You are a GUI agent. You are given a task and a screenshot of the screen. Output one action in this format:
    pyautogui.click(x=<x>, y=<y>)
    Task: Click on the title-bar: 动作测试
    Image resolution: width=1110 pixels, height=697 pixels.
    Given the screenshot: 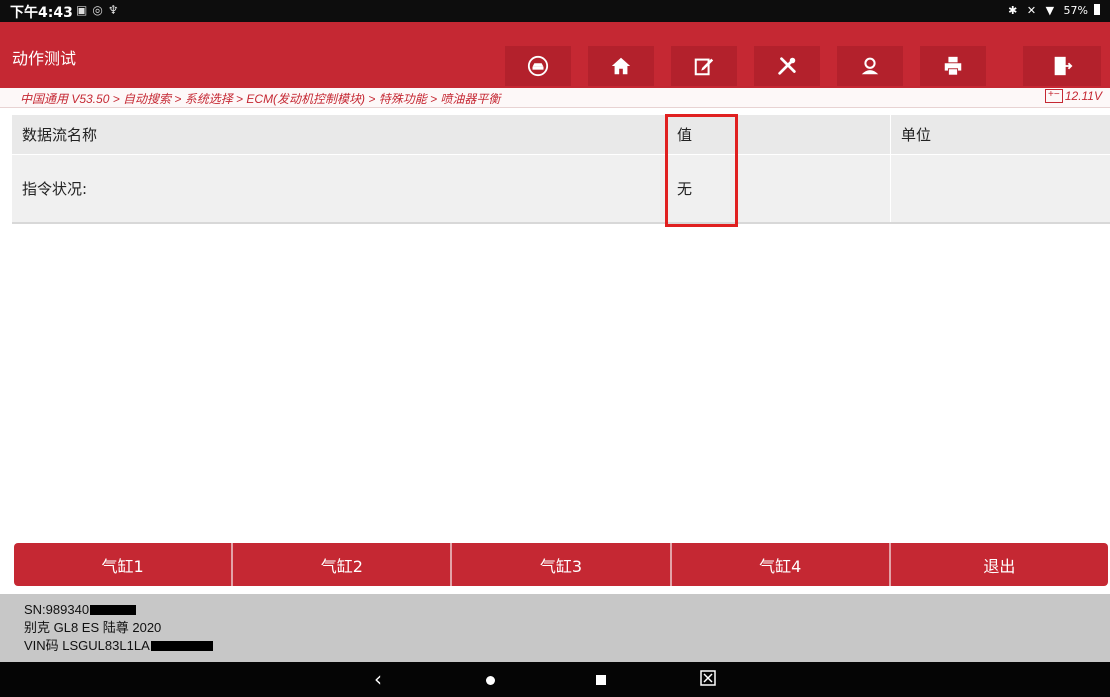 What is the action you would take?
    pyautogui.click(x=555, y=56)
    